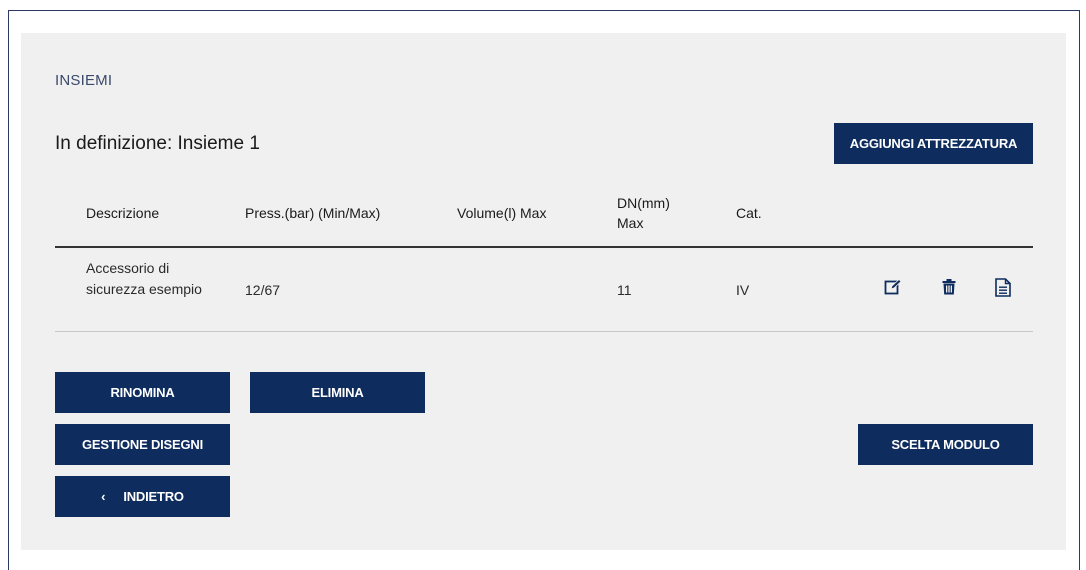 The height and width of the screenshot is (570, 1086). What do you see at coordinates (949, 287) in the screenshot?
I see `trash-icon` at bounding box center [949, 287].